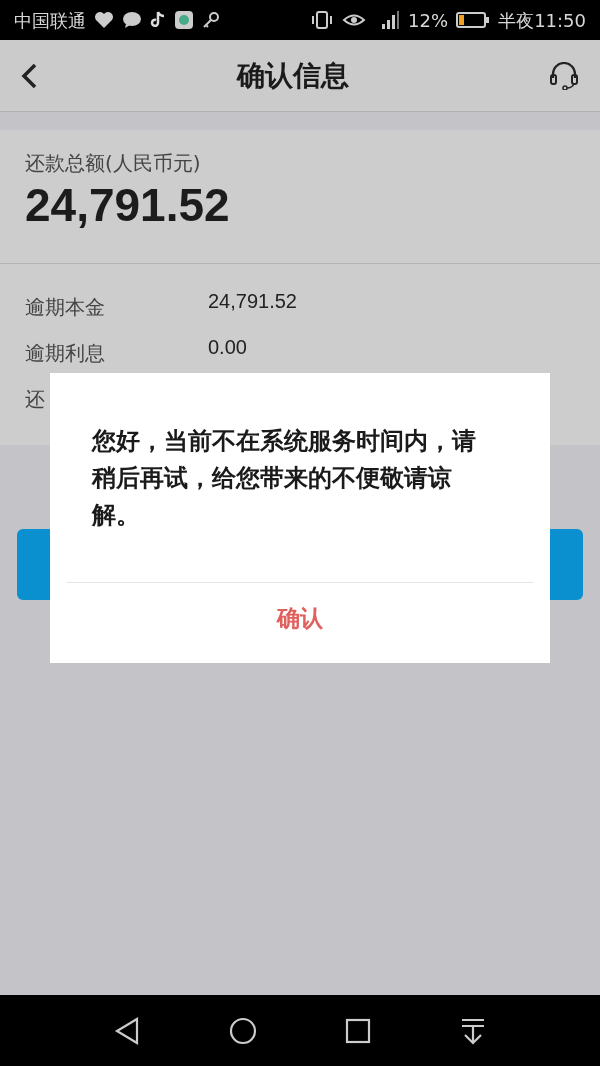 Image resolution: width=600 pixels, height=1066 pixels. I want to click on detail-value: 24,791.52, so click(252, 302).